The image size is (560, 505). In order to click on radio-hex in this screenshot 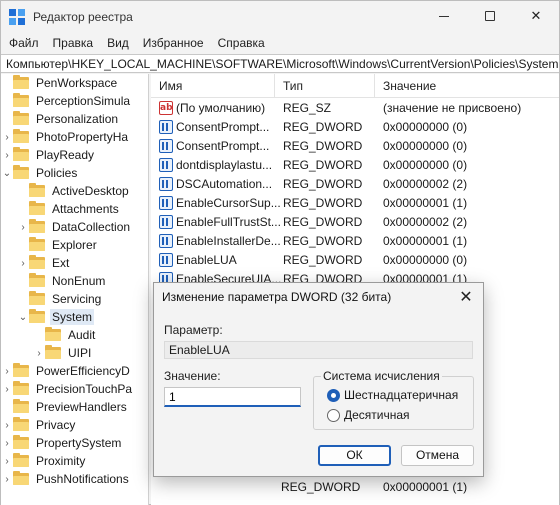, I will do `click(333, 395)`.